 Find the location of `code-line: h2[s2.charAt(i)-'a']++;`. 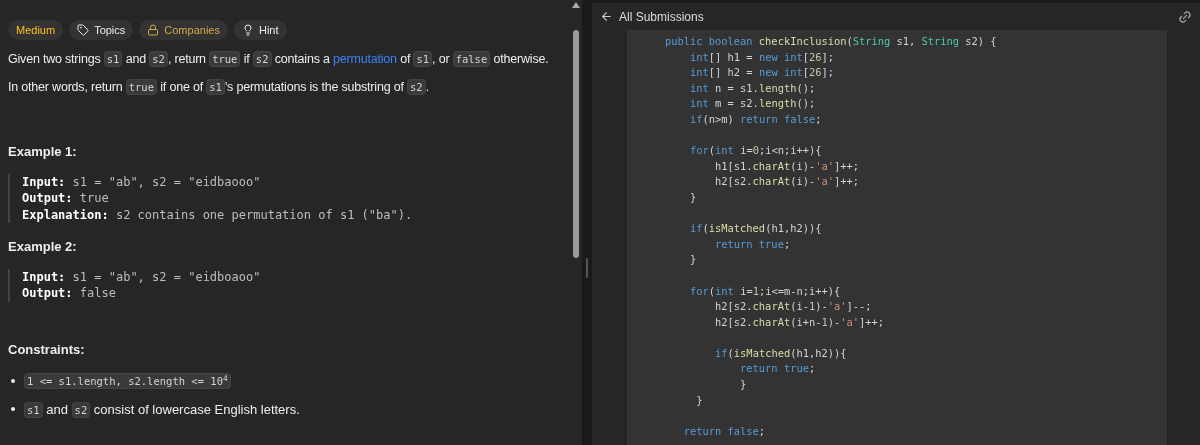

code-line: h2[s2.charAt(i)-'a']++; is located at coordinates (787, 182).